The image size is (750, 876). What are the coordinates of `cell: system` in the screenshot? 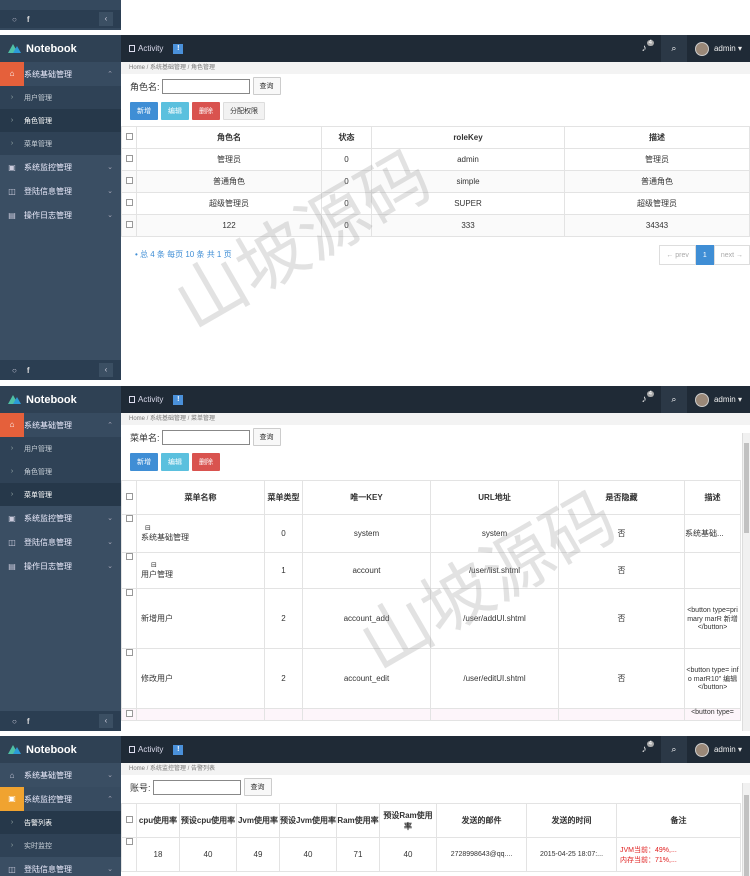 It's located at (494, 533).